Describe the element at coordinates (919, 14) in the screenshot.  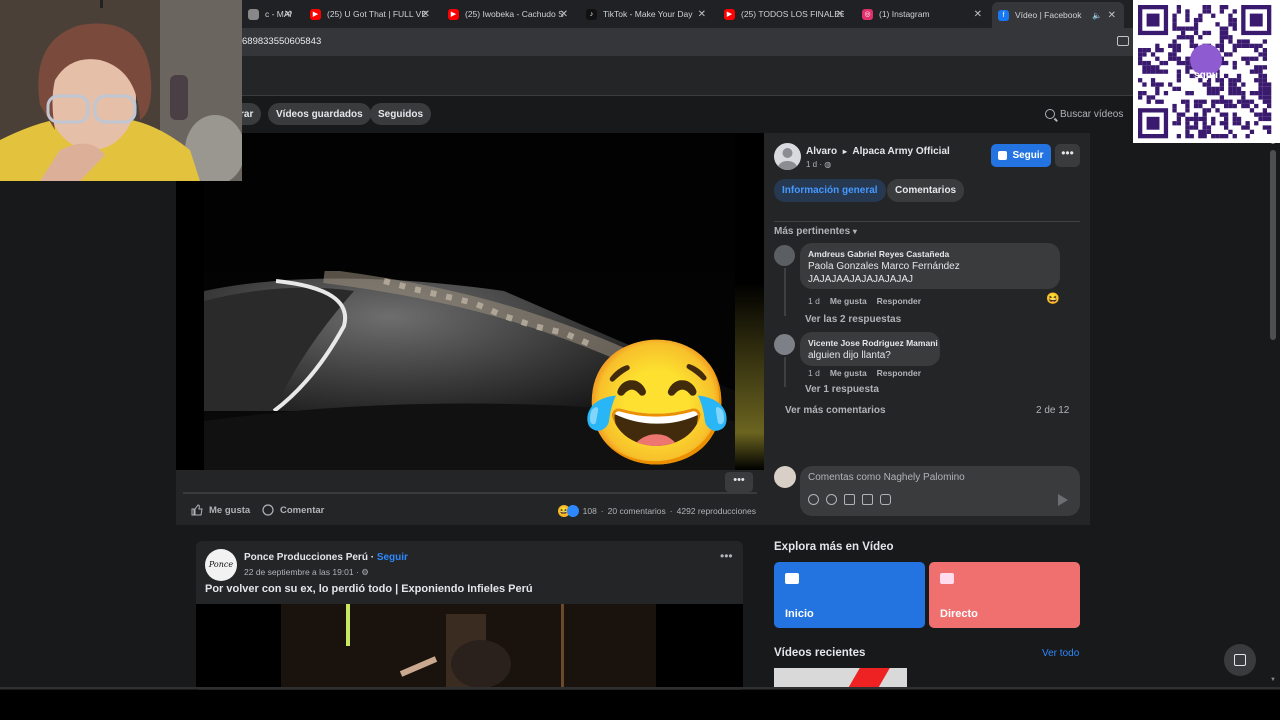
I see `browser-tab: ◎ (1) Instagram ✕` at that location.